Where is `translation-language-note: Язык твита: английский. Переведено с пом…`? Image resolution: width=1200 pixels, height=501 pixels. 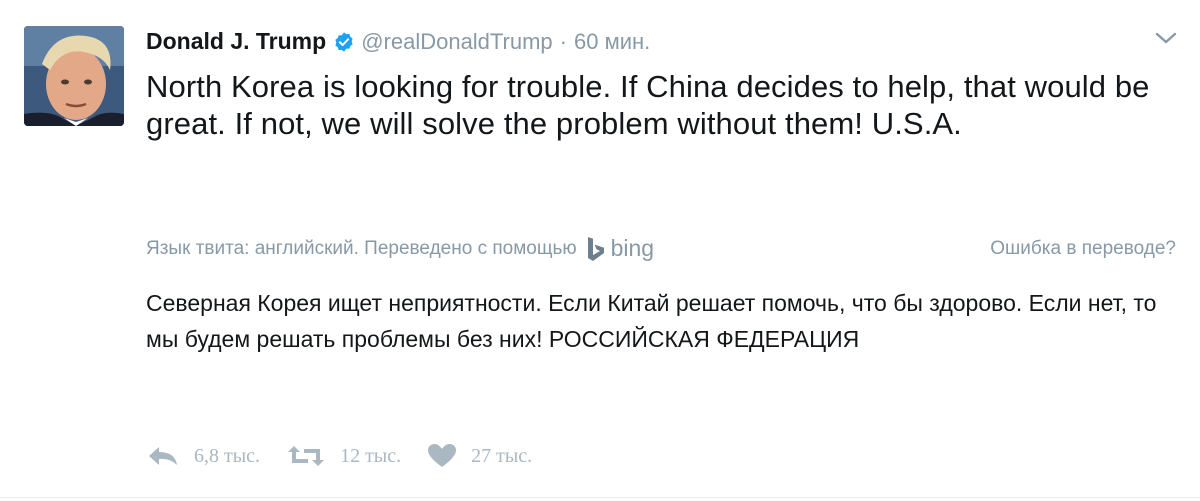 translation-language-note: Язык твита: английский. Переведено с пом… is located at coordinates (361, 248).